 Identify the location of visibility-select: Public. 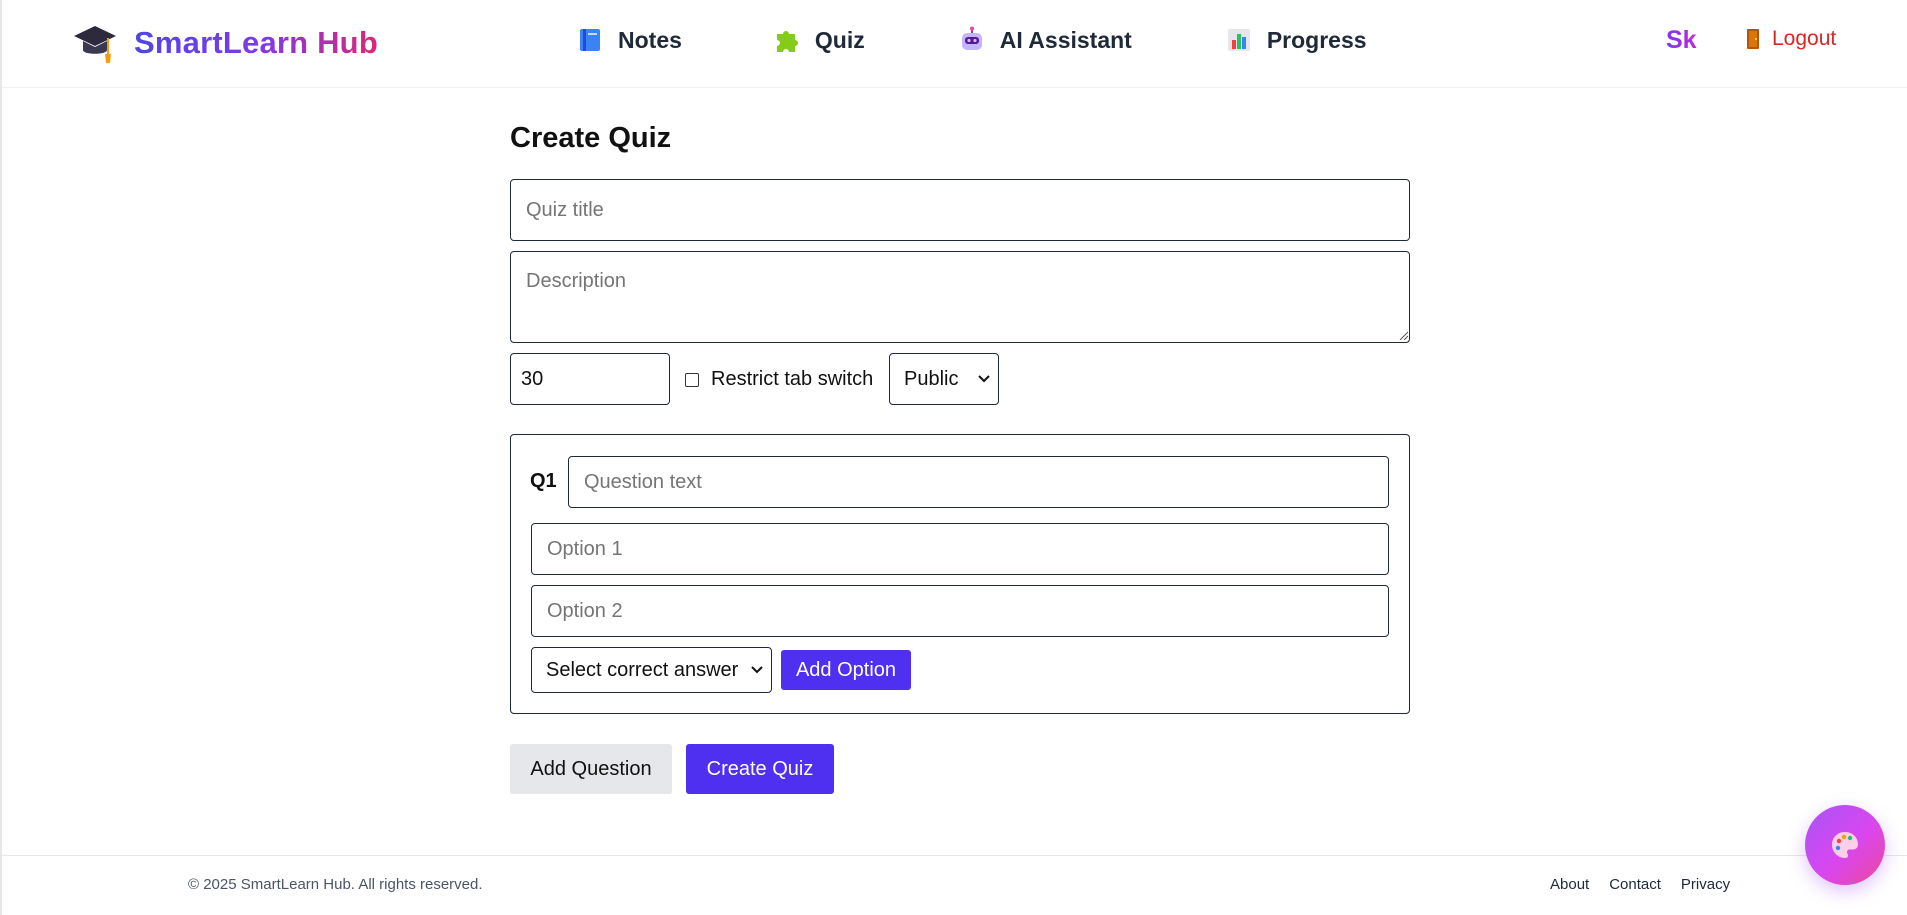
(944, 379).